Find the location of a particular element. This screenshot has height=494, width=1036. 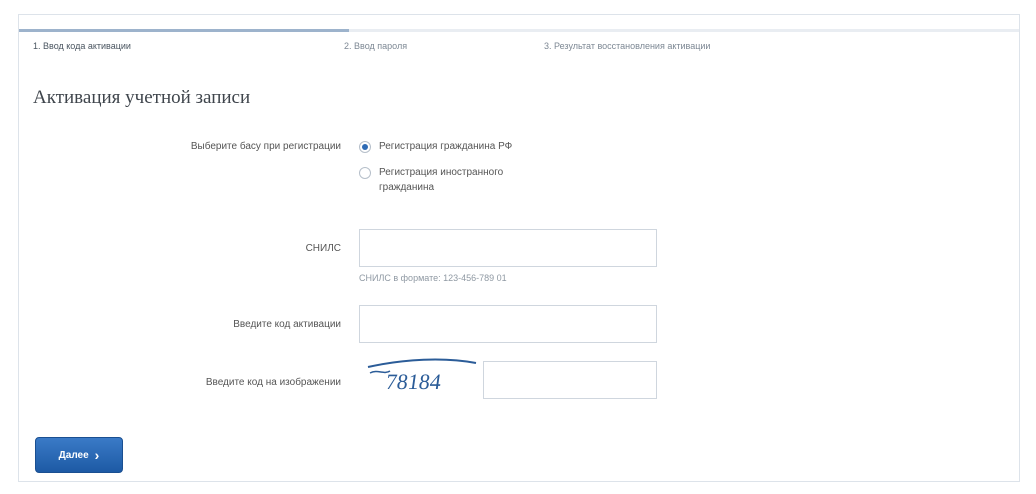

captcha-text: 78184 is located at coordinates (413, 381).